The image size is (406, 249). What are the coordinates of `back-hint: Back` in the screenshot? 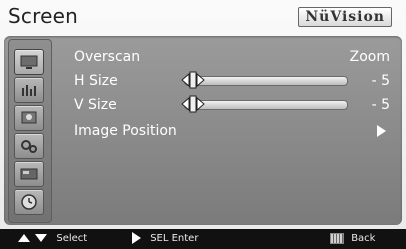 It's located at (352, 239).